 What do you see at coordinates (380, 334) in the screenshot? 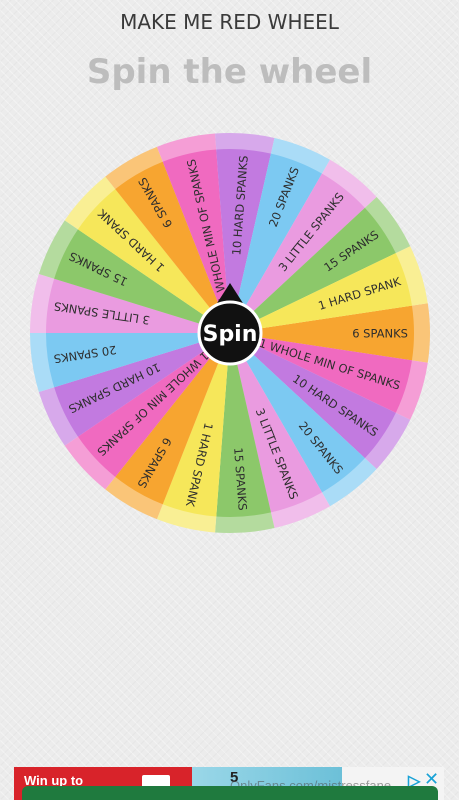
I see `segment-label: 6 SPANKS` at bounding box center [380, 334].